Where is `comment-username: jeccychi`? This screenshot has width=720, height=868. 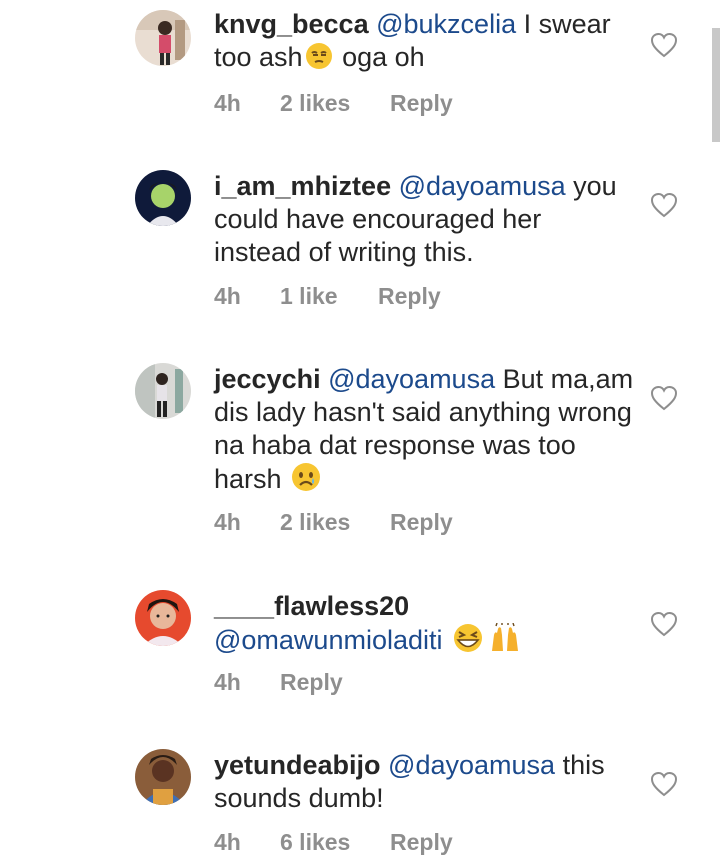 comment-username: jeccychi is located at coordinates (267, 379).